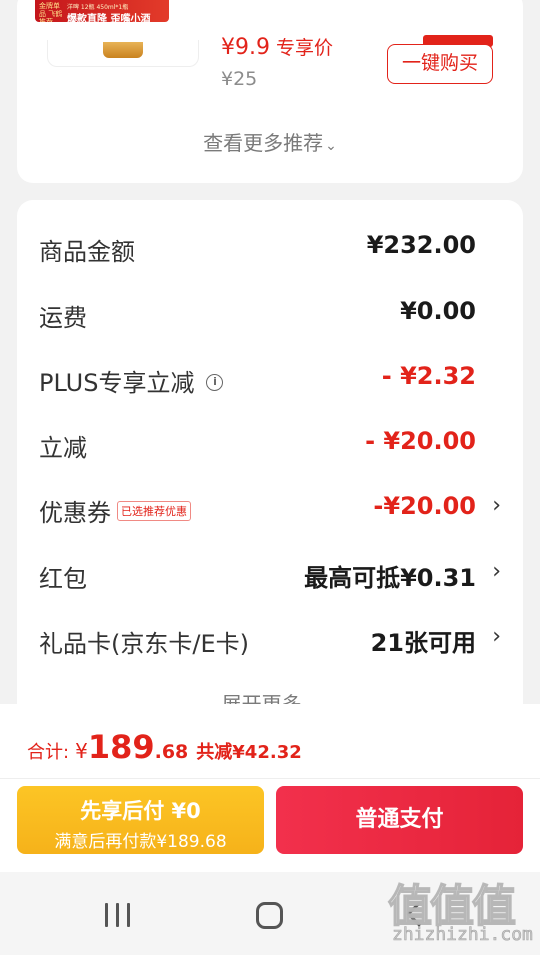  What do you see at coordinates (438, 311) in the screenshot?
I see `shipping-value: ¥0.00` at bounding box center [438, 311].